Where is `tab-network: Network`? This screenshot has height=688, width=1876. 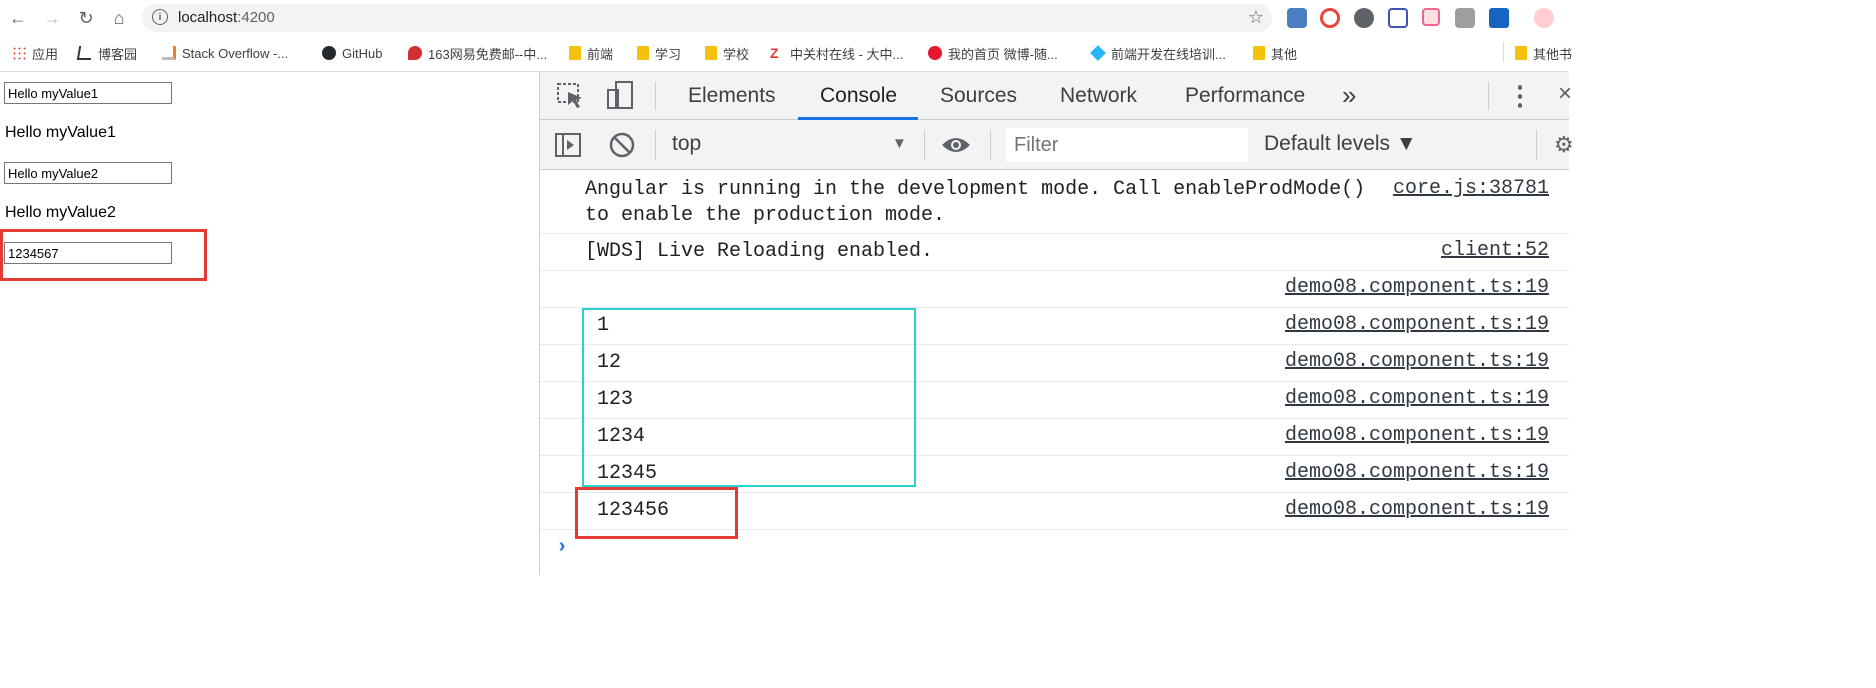 tab-network: Network is located at coordinates (1098, 96).